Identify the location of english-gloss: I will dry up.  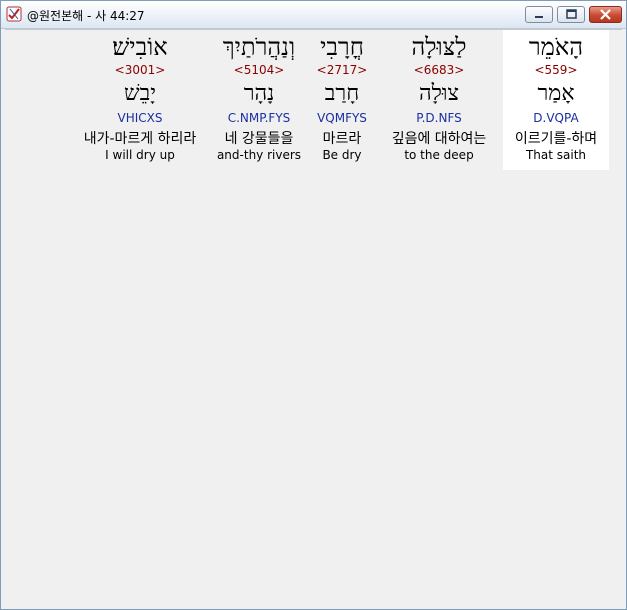
(140, 155).